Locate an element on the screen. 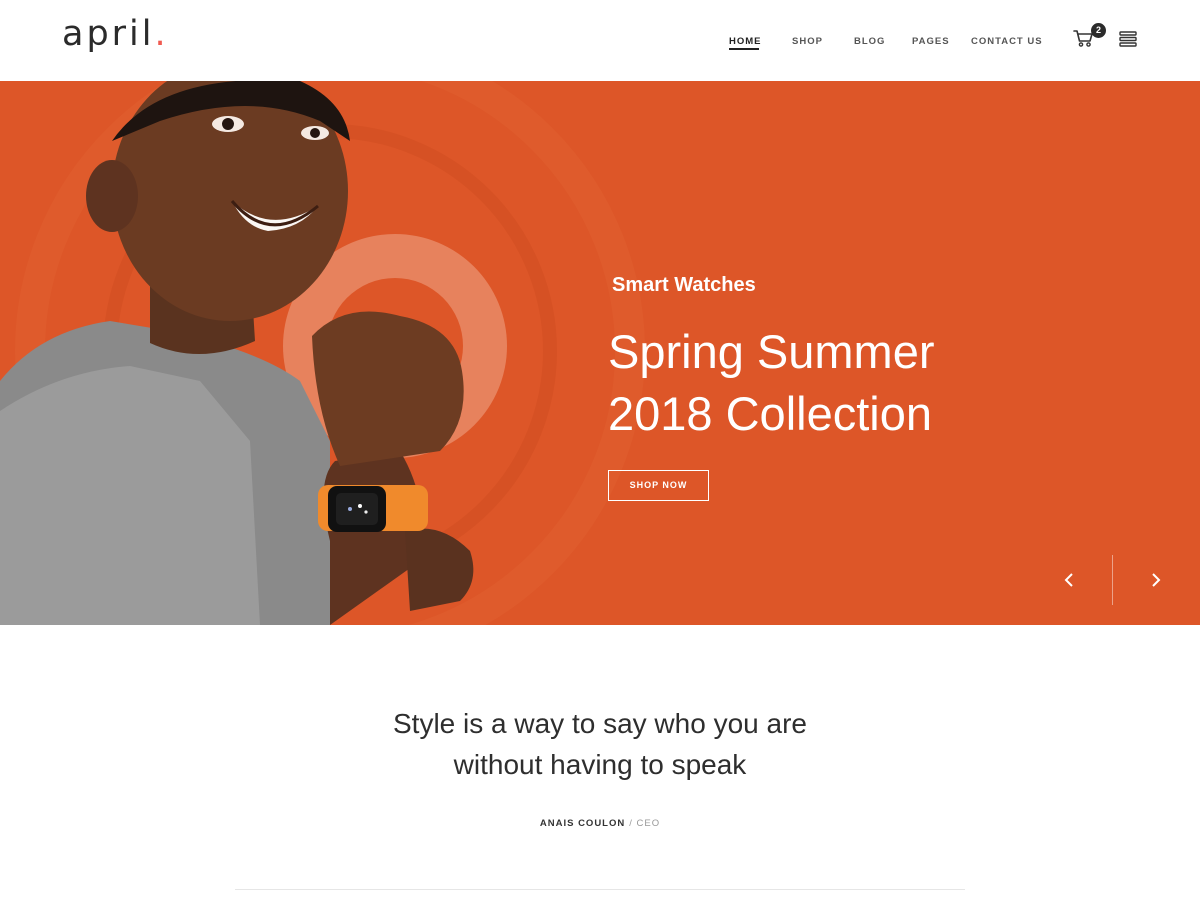 The image size is (1200, 900). quote-author: ANAIS COULON / CEO is located at coordinates (600, 823).